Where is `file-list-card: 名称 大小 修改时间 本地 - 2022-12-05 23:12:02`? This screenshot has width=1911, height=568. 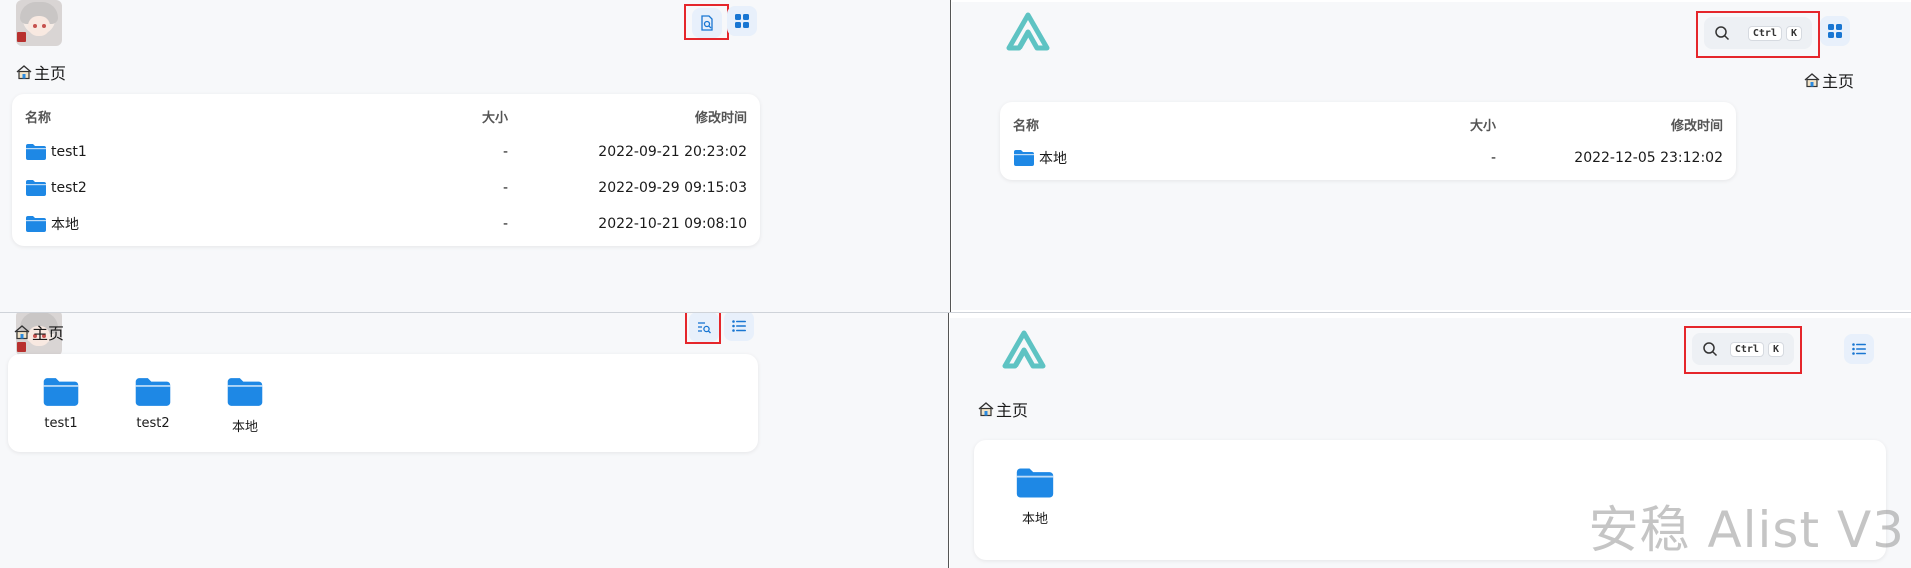
file-list-card: 名称 大小 修改时间 本地 - 2022-12-05 23:12:02 is located at coordinates (1368, 141).